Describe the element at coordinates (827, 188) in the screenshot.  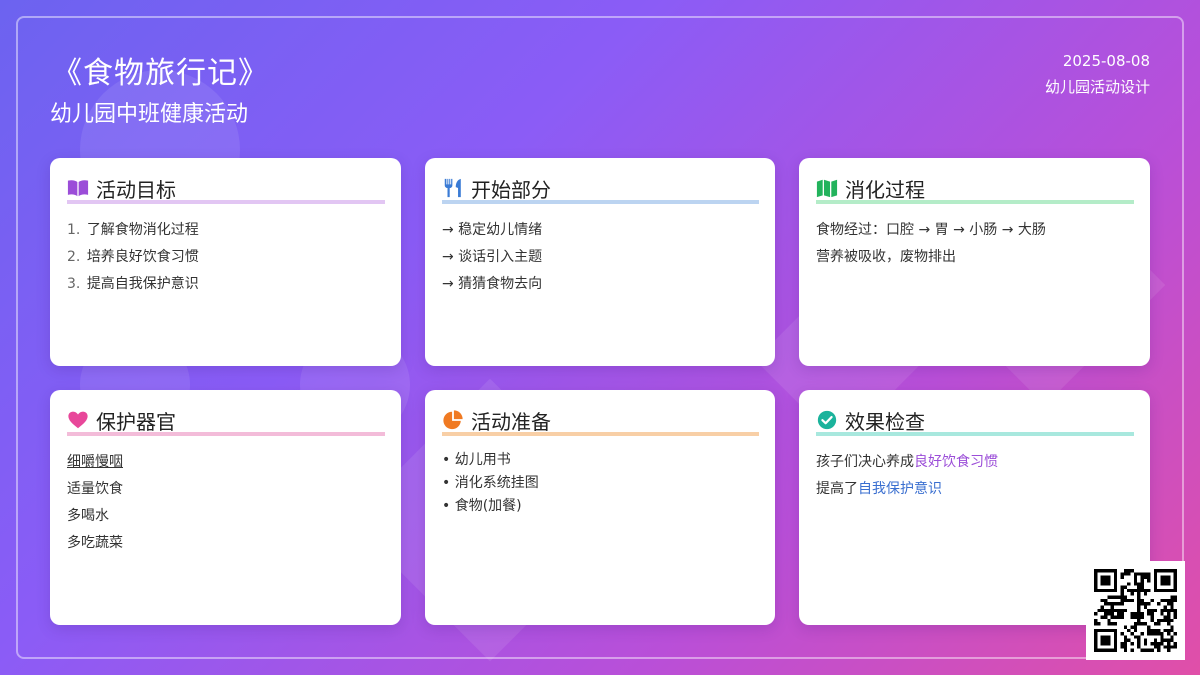
I see `map-icon` at that location.